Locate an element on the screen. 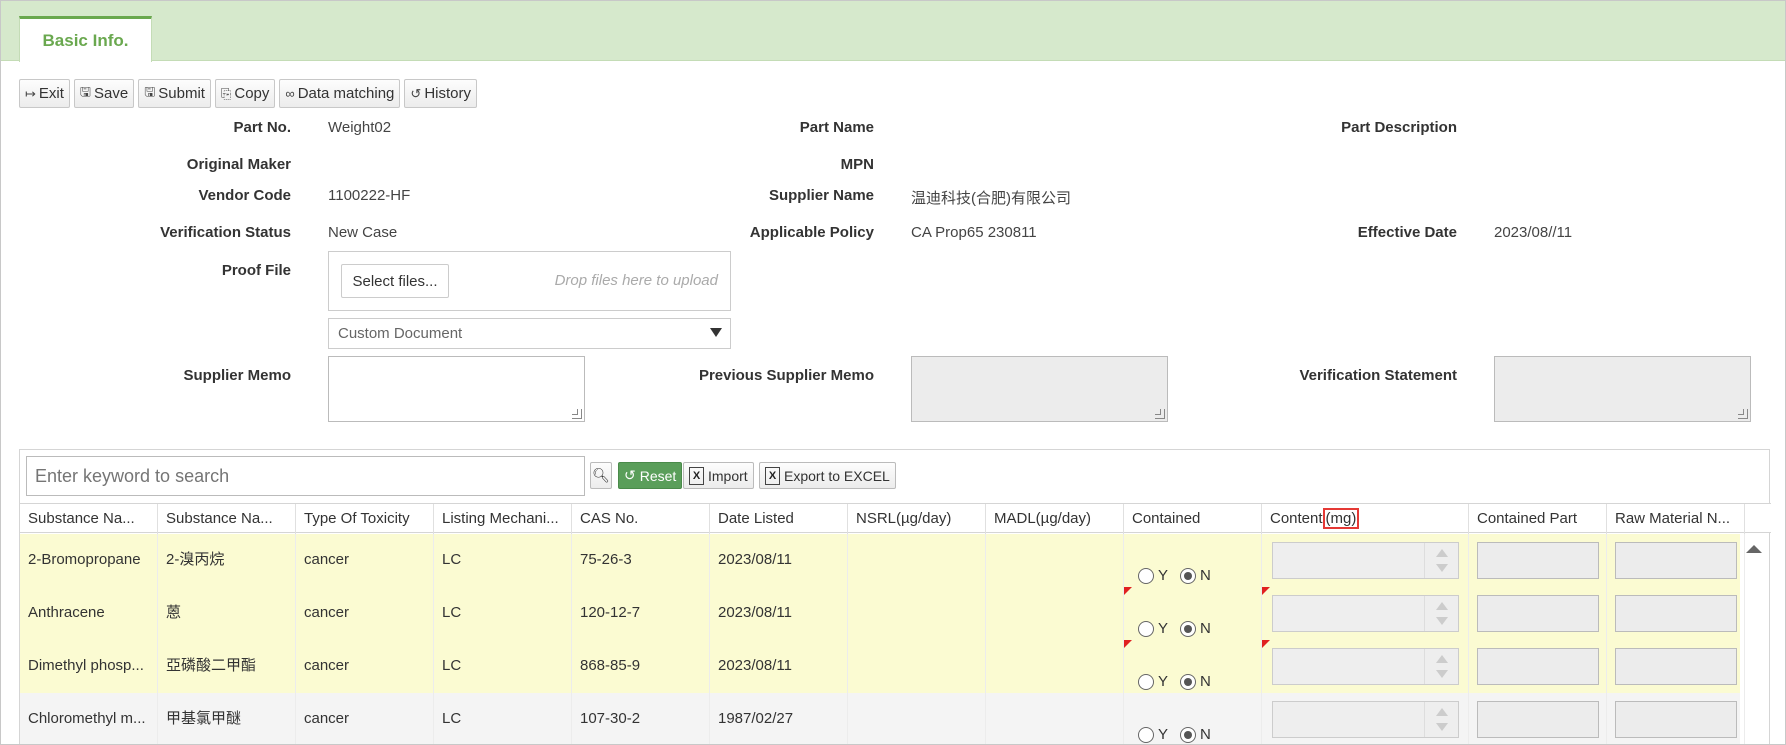 Image resolution: width=1786 pixels, height=745 pixels. reset-button: ↺ Reset is located at coordinates (650, 475).